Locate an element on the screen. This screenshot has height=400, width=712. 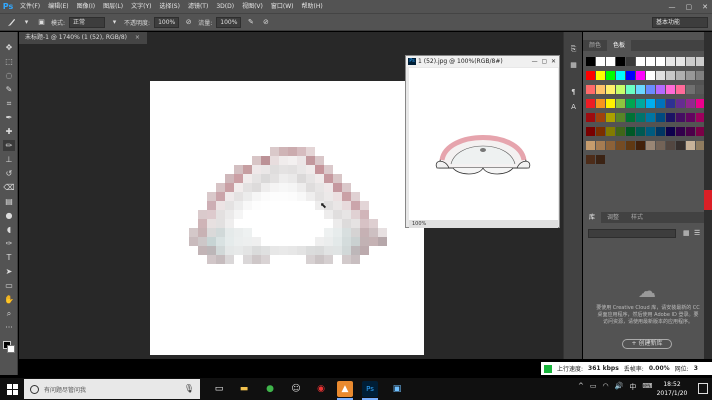
tab-swatches: 色板 is located at coordinates (619, 45).